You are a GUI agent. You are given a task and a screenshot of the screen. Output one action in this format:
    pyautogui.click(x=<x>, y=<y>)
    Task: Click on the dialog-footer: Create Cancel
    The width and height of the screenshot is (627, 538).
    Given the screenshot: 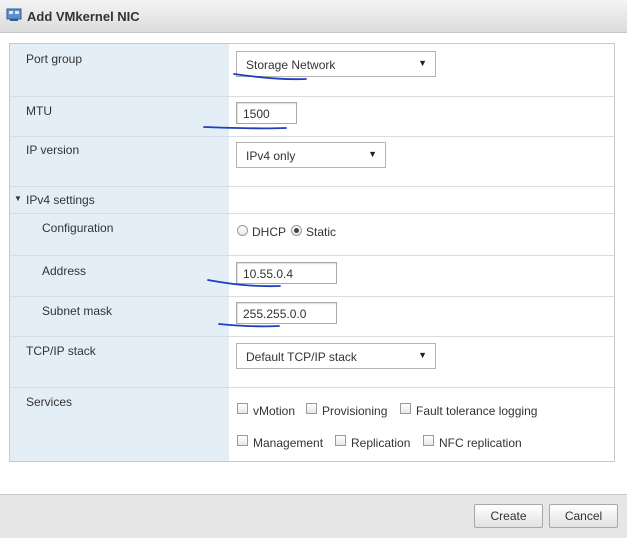 What is the action you would take?
    pyautogui.click(x=313, y=516)
    